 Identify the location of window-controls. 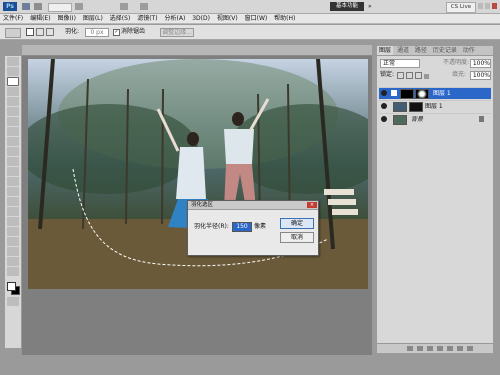
(488, 6).